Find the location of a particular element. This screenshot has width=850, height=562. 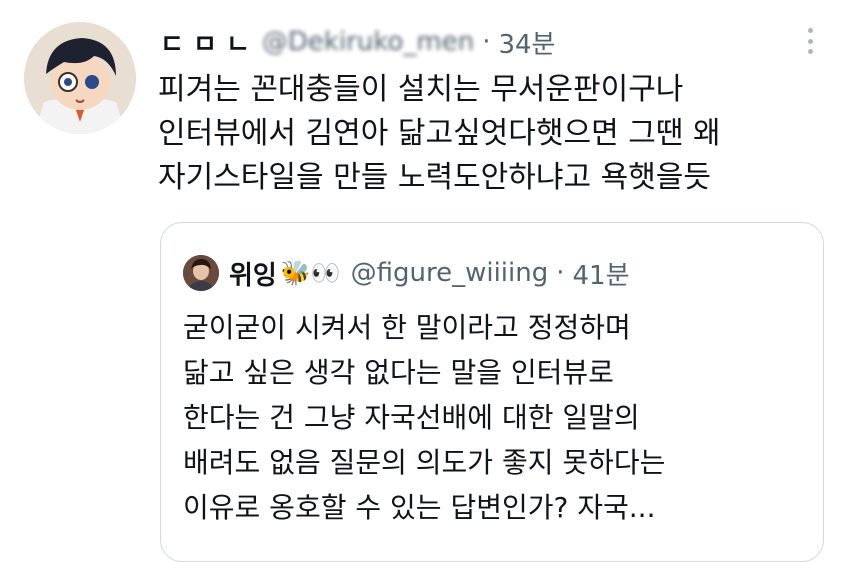

user-photo-avatar-icon is located at coordinates (201, 273).